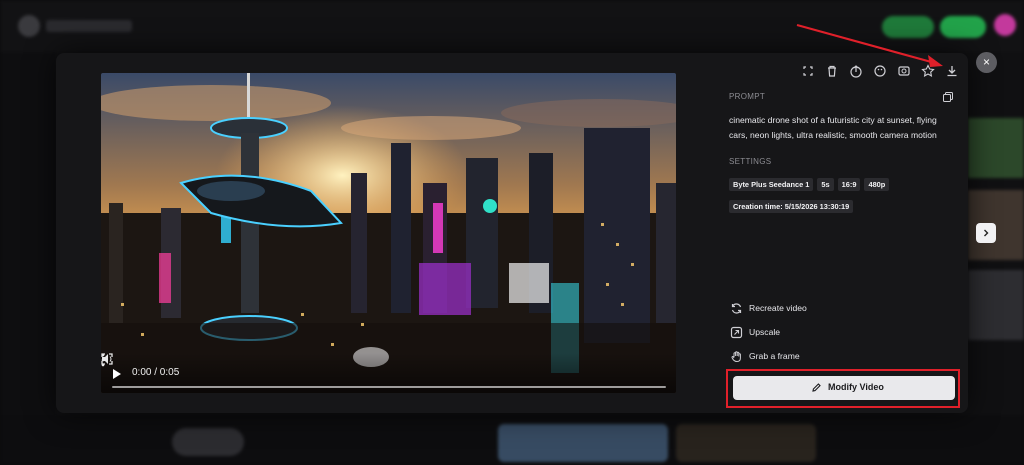  I want to click on share-icon, so click(856, 71).